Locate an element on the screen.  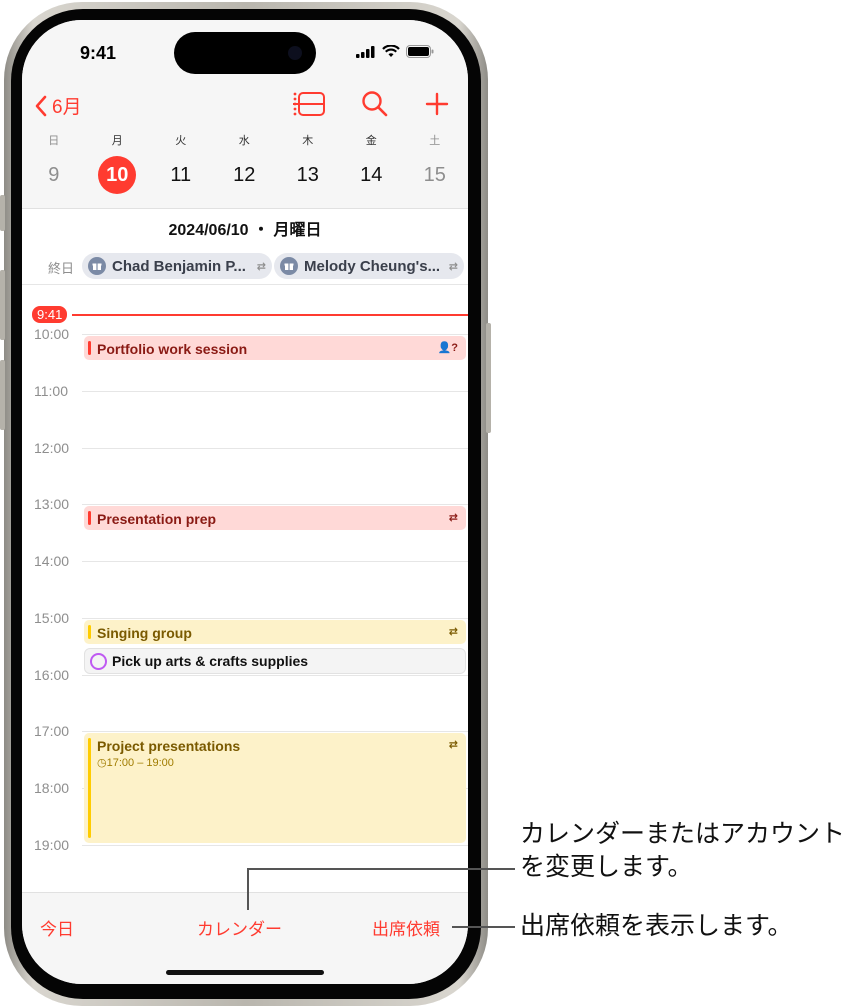
hour-label: 11:00 is located at coordinates (51, 391).